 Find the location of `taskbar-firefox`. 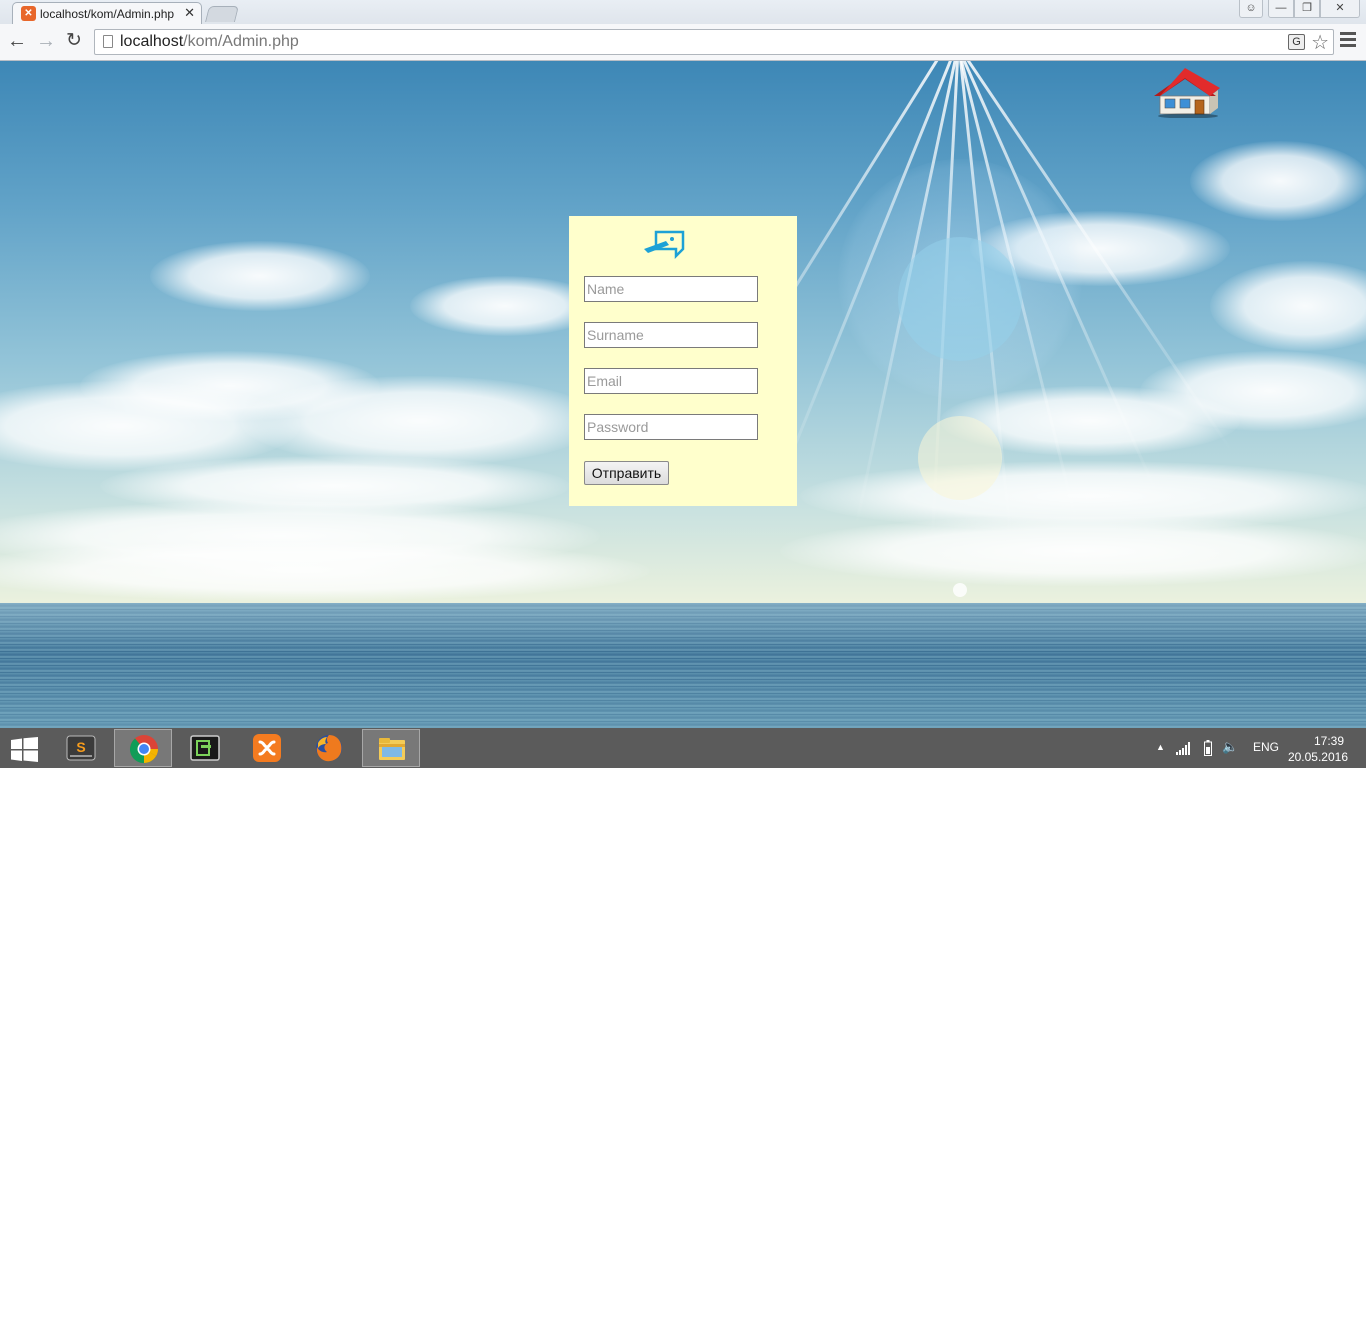

taskbar-firefox is located at coordinates (329, 748).